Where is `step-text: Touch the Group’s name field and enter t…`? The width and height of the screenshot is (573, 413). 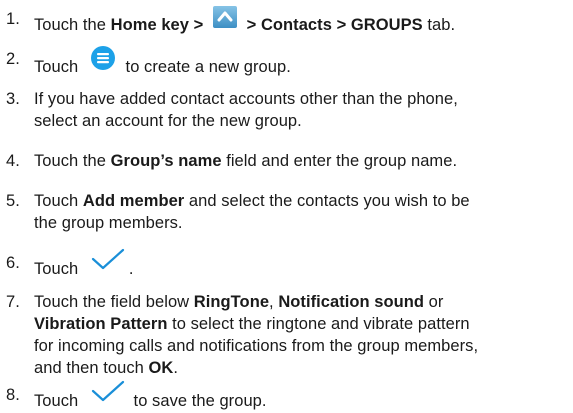 step-text: Touch the Group’s name field and enter t… is located at coordinates (246, 161).